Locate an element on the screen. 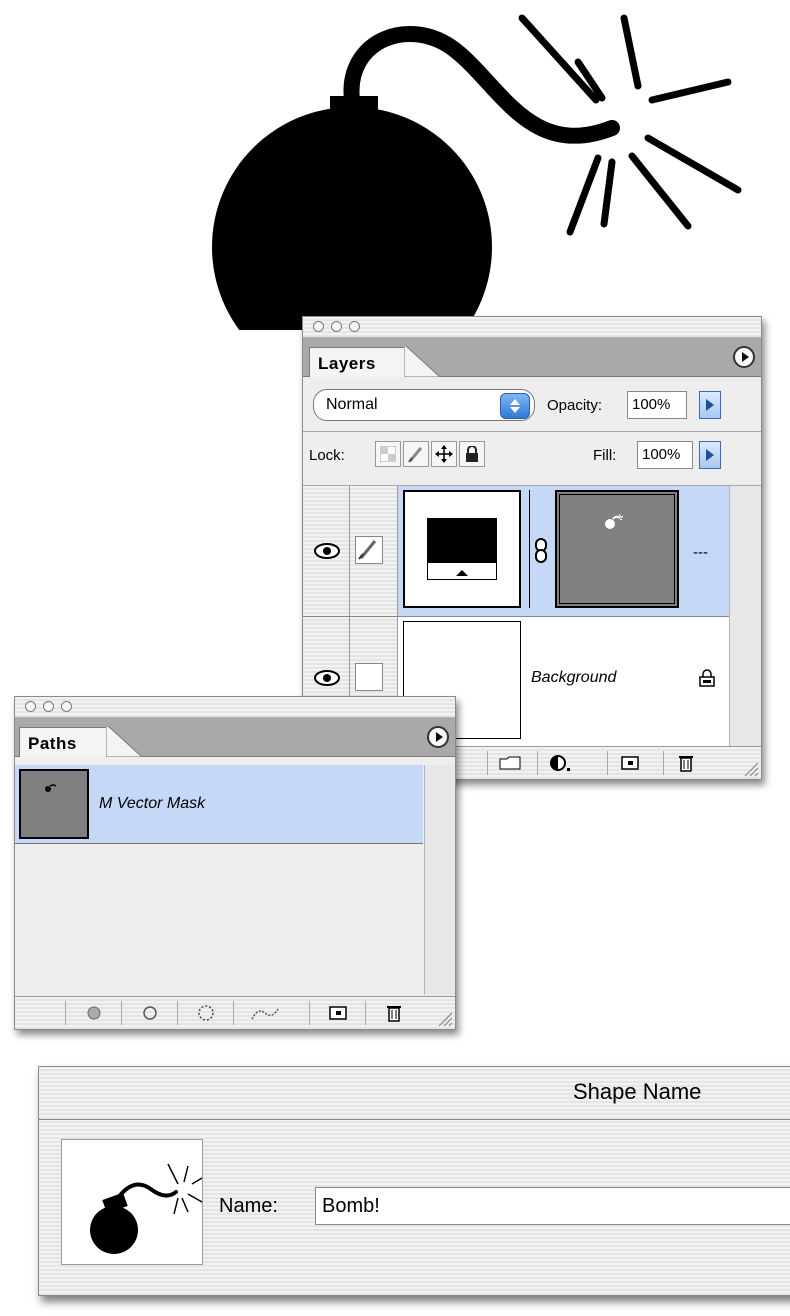 This screenshot has width=790, height=1316. paths-panel: Paths M Vector Mask is located at coordinates (235, 863).